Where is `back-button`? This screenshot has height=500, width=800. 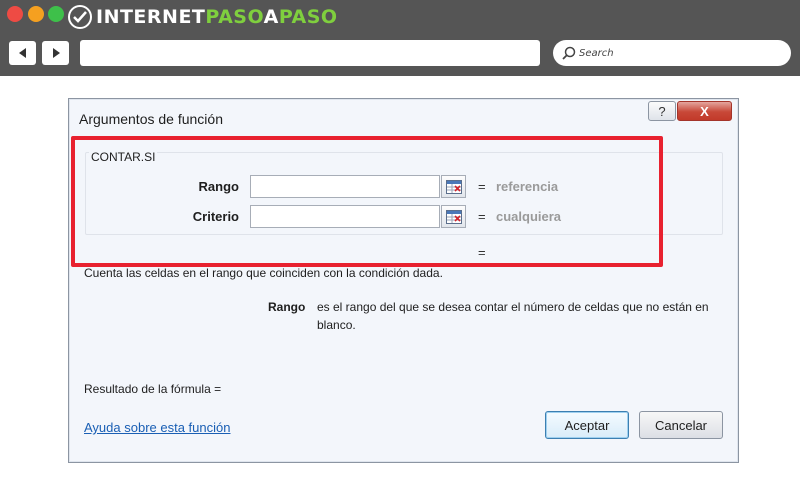
back-button is located at coordinates (22, 53).